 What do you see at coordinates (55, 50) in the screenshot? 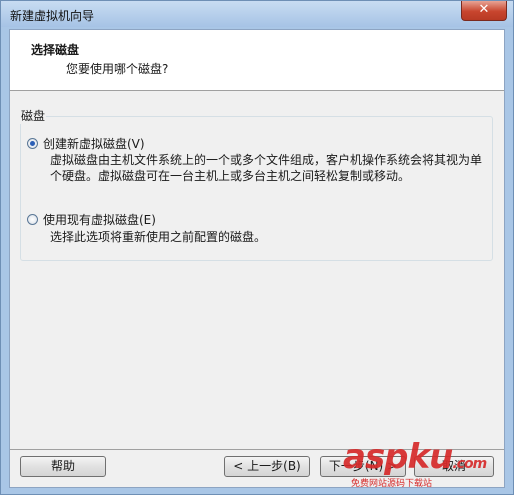
I see `page-title: 选择磁盘` at bounding box center [55, 50].